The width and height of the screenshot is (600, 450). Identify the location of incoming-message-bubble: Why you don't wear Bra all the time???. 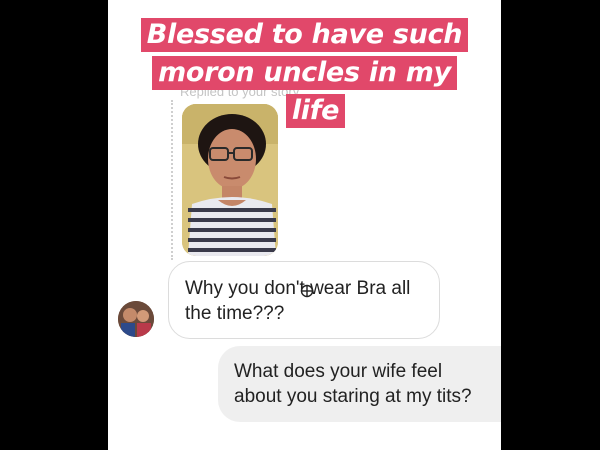
(304, 300).